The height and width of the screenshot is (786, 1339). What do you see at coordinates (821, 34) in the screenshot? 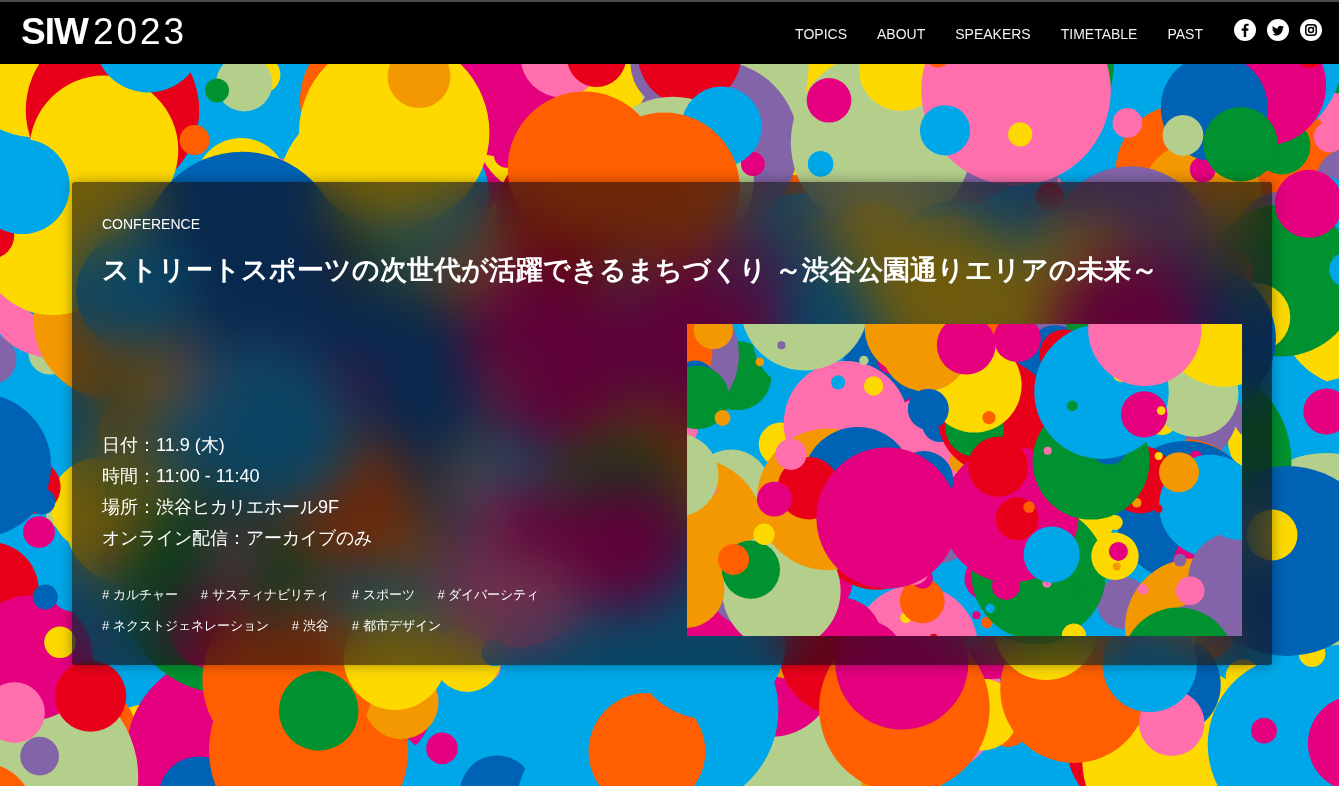
I see `nav-link: TOPICS` at bounding box center [821, 34].